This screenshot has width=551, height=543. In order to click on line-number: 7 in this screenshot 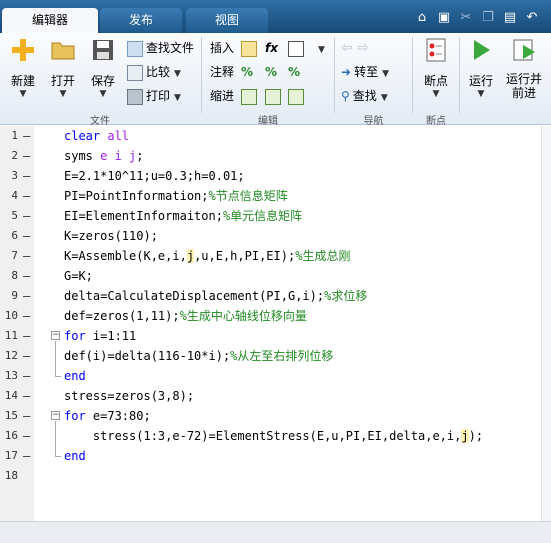, I will do `click(14, 255)`.